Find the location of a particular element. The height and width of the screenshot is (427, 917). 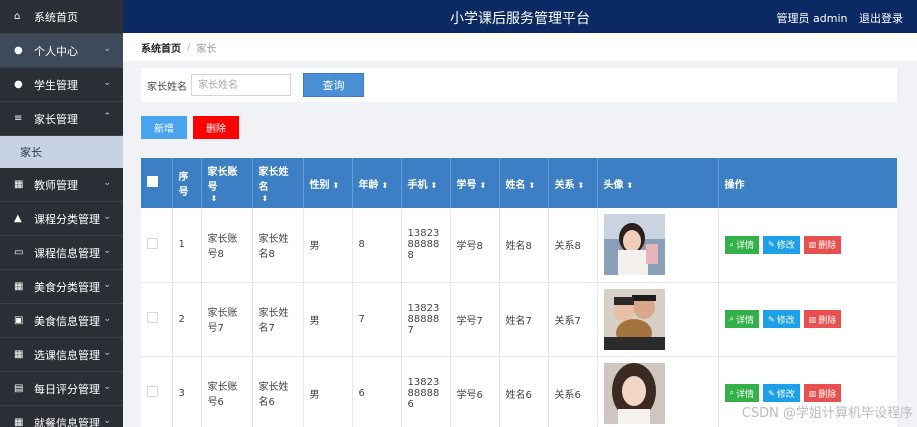

query-button: 查询 is located at coordinates (333, 85).